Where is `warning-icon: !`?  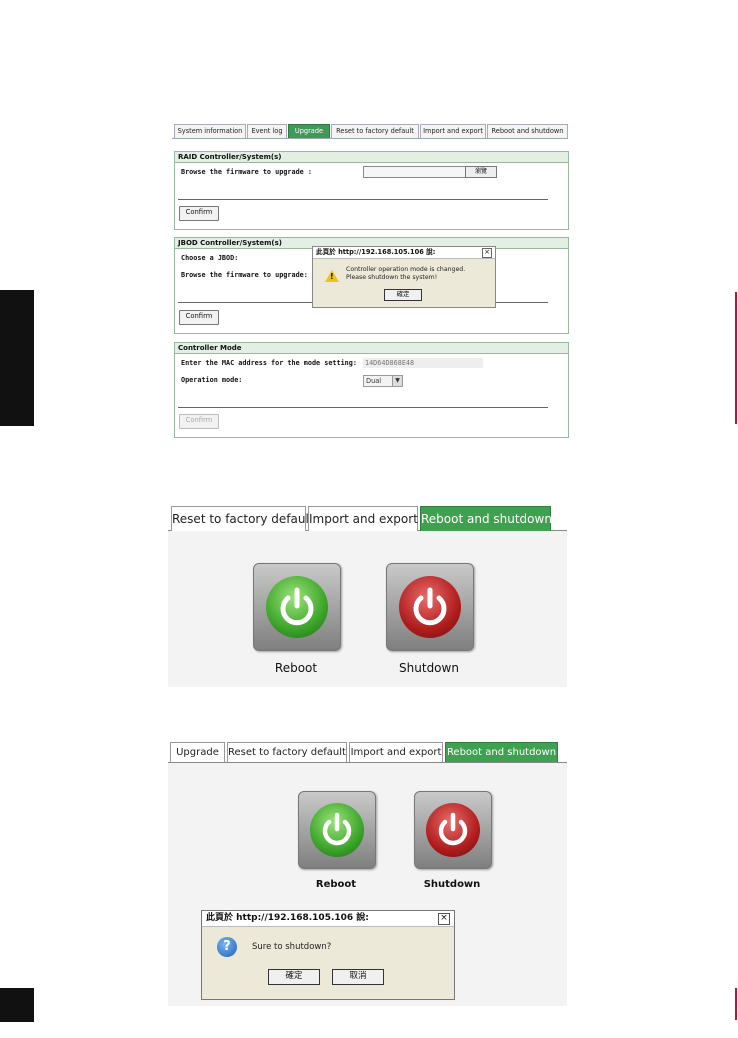 warning-icon: ! is located at coordinates (332, 276).